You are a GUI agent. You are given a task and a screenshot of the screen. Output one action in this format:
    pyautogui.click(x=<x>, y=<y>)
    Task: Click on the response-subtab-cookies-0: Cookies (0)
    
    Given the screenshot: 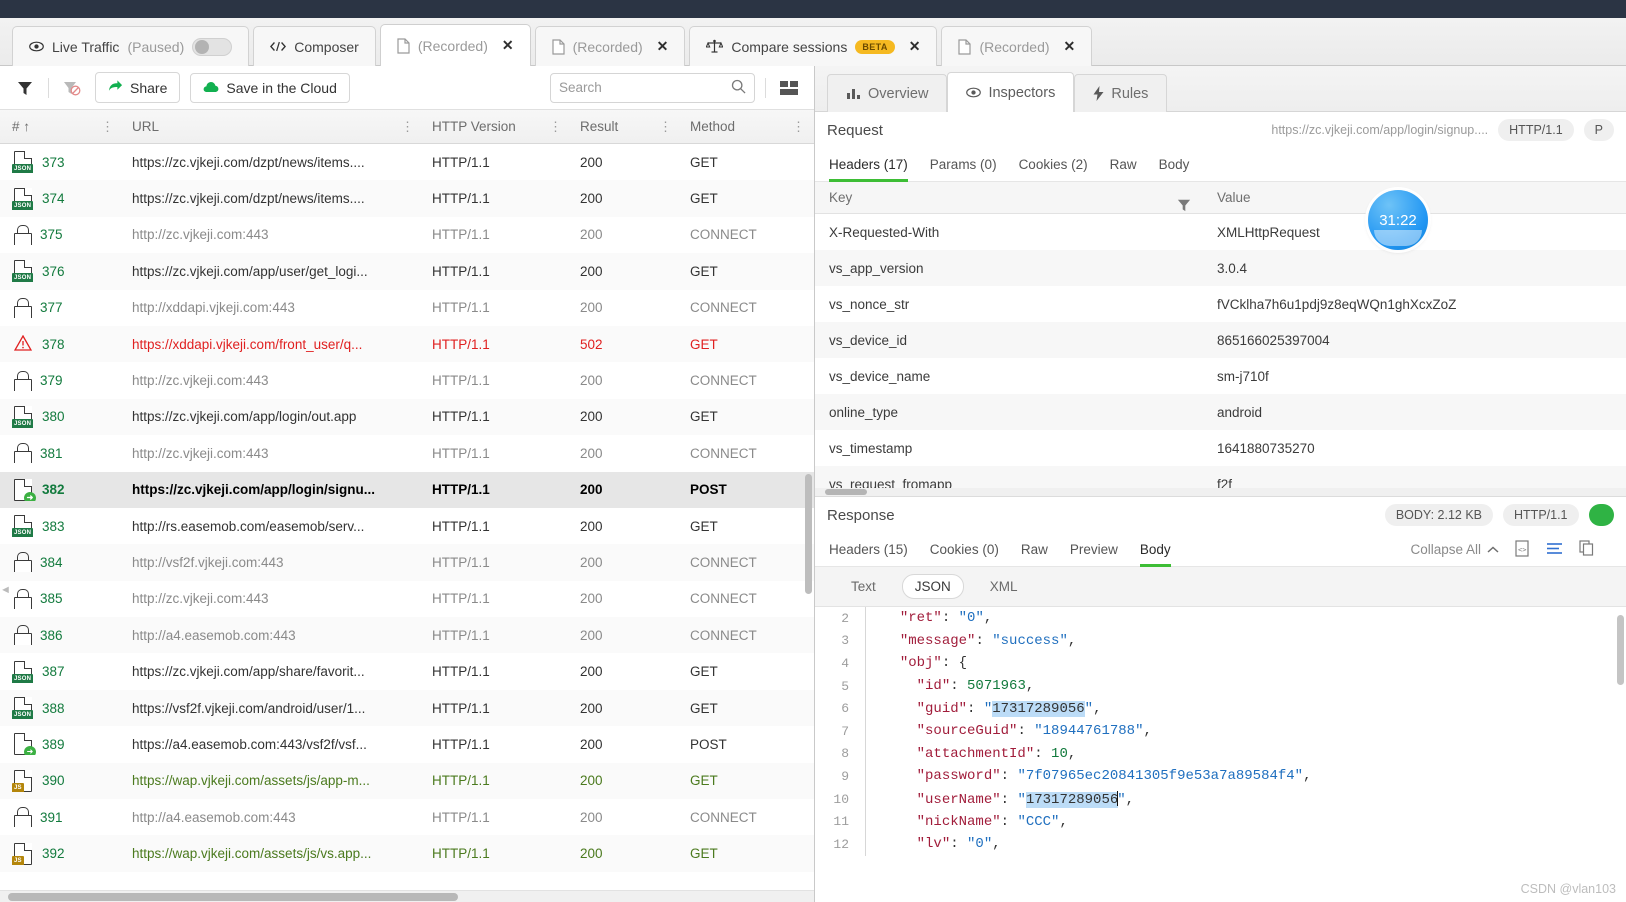 What is the action you would take?
    pyautogui.click(x=964, y=550)
    